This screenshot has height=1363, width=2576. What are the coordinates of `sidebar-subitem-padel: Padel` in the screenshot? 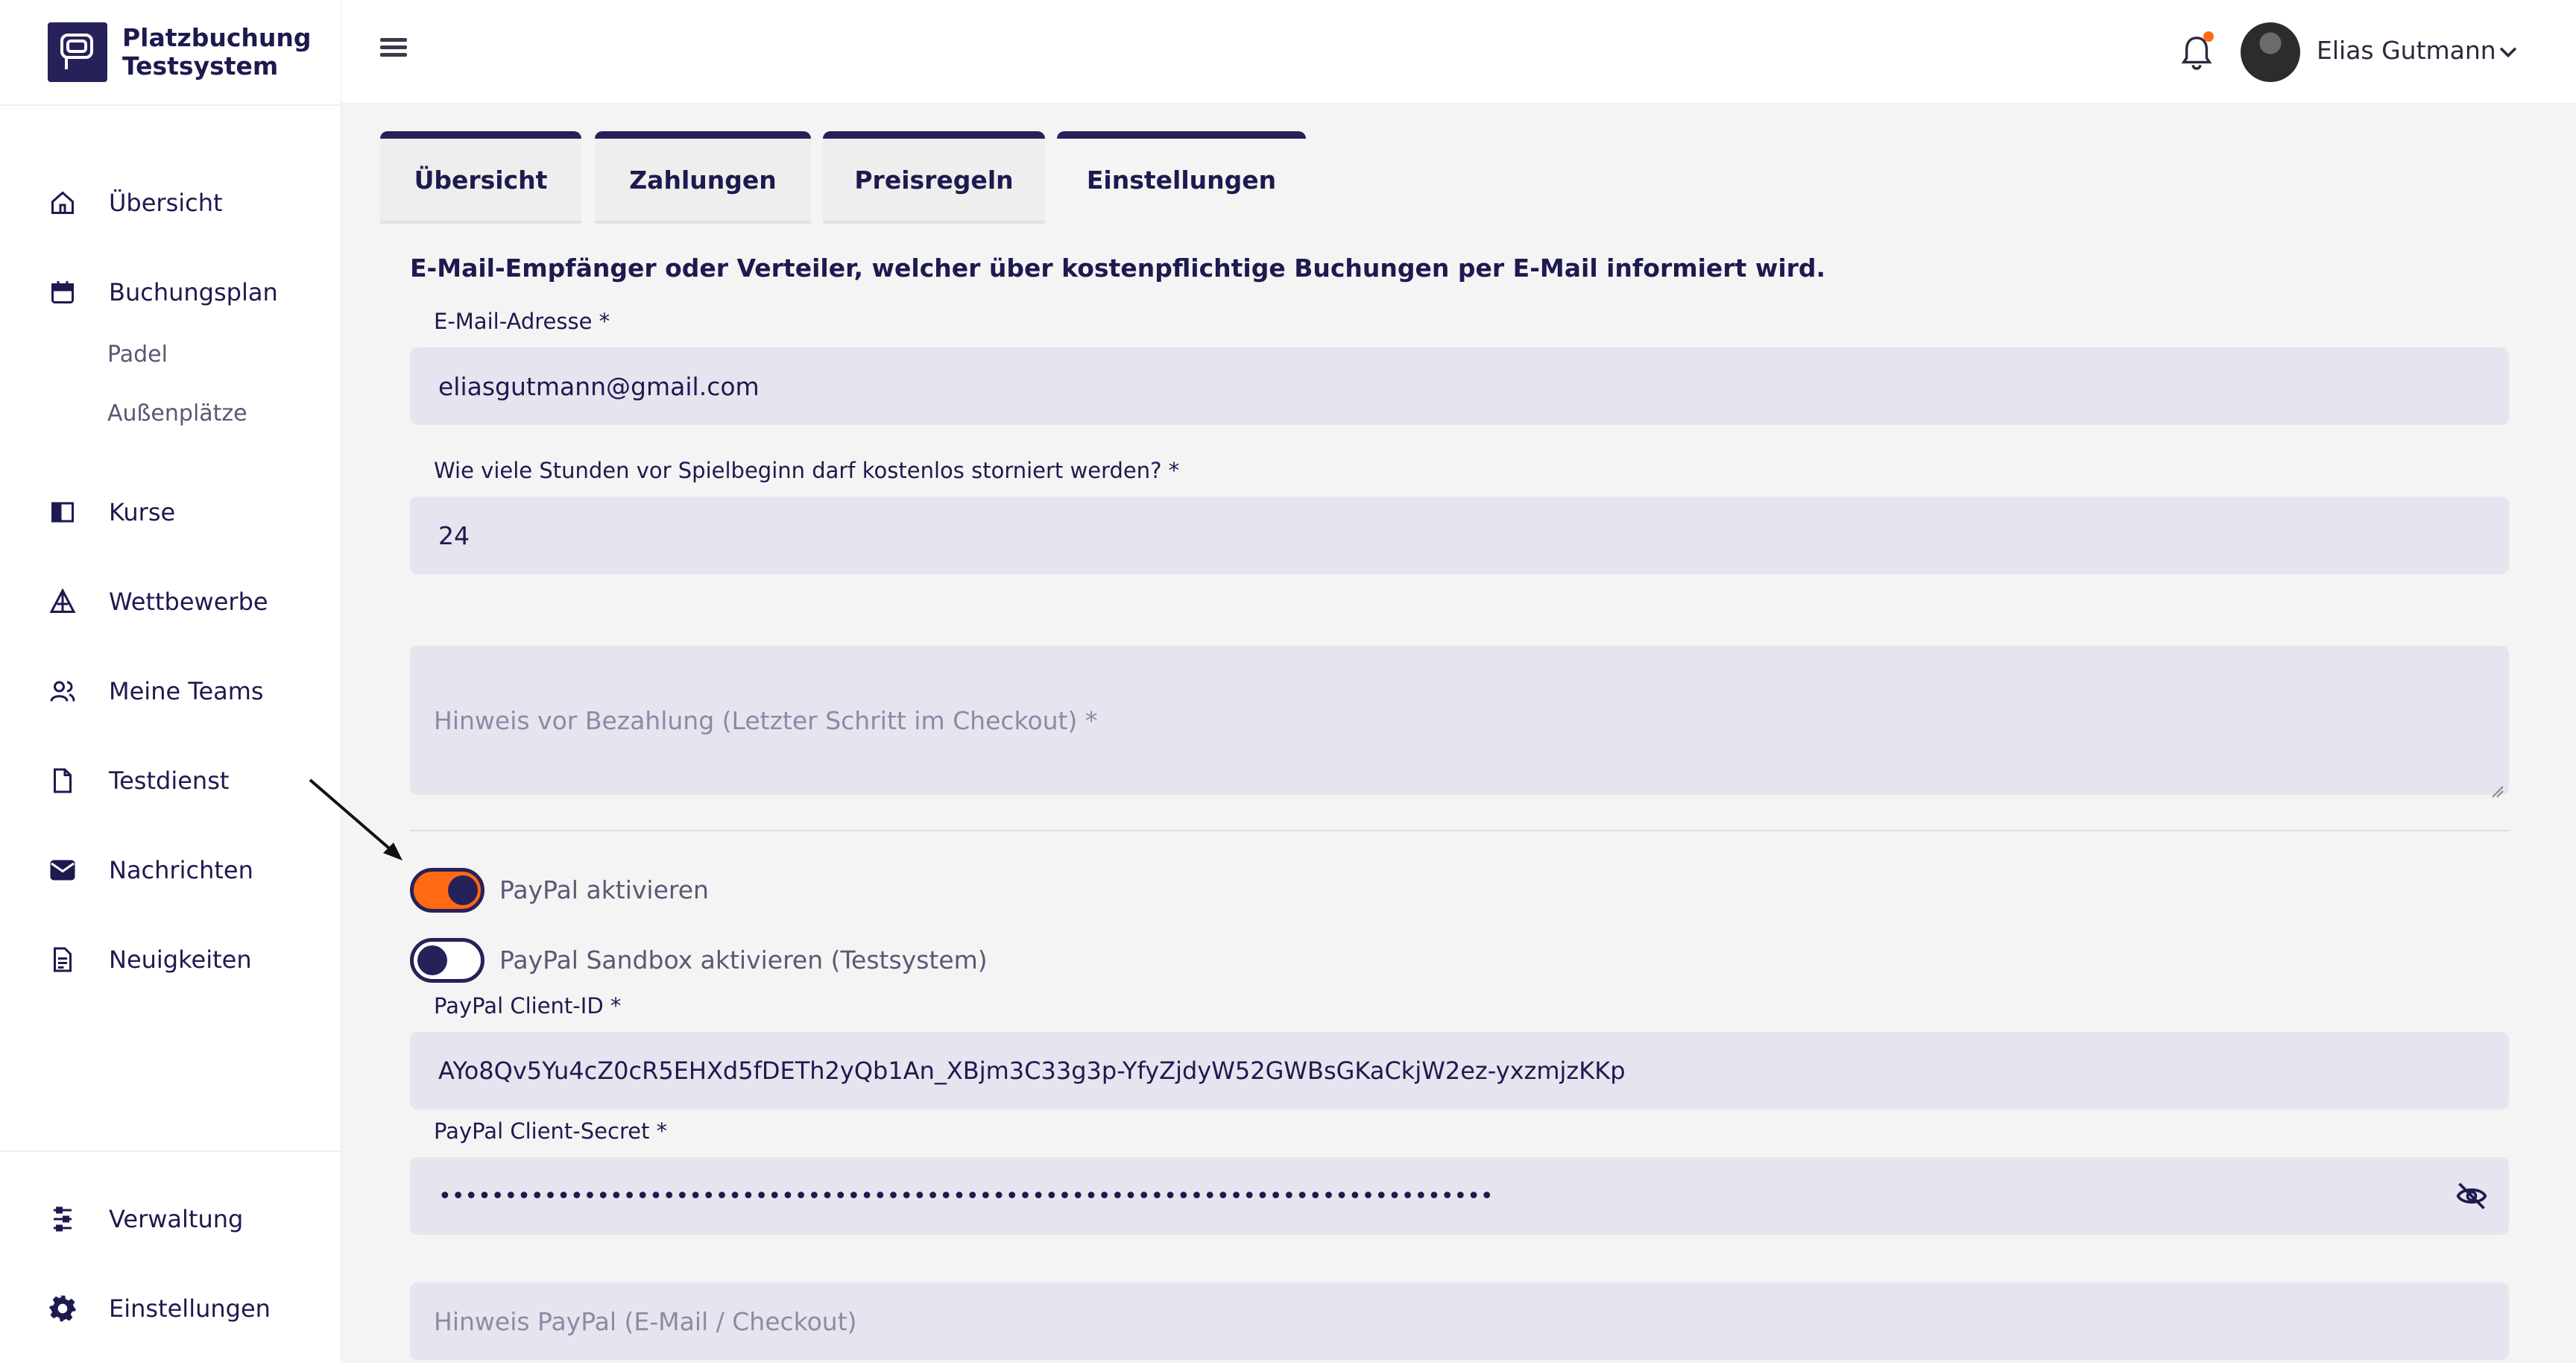 It's located at (137, 354).